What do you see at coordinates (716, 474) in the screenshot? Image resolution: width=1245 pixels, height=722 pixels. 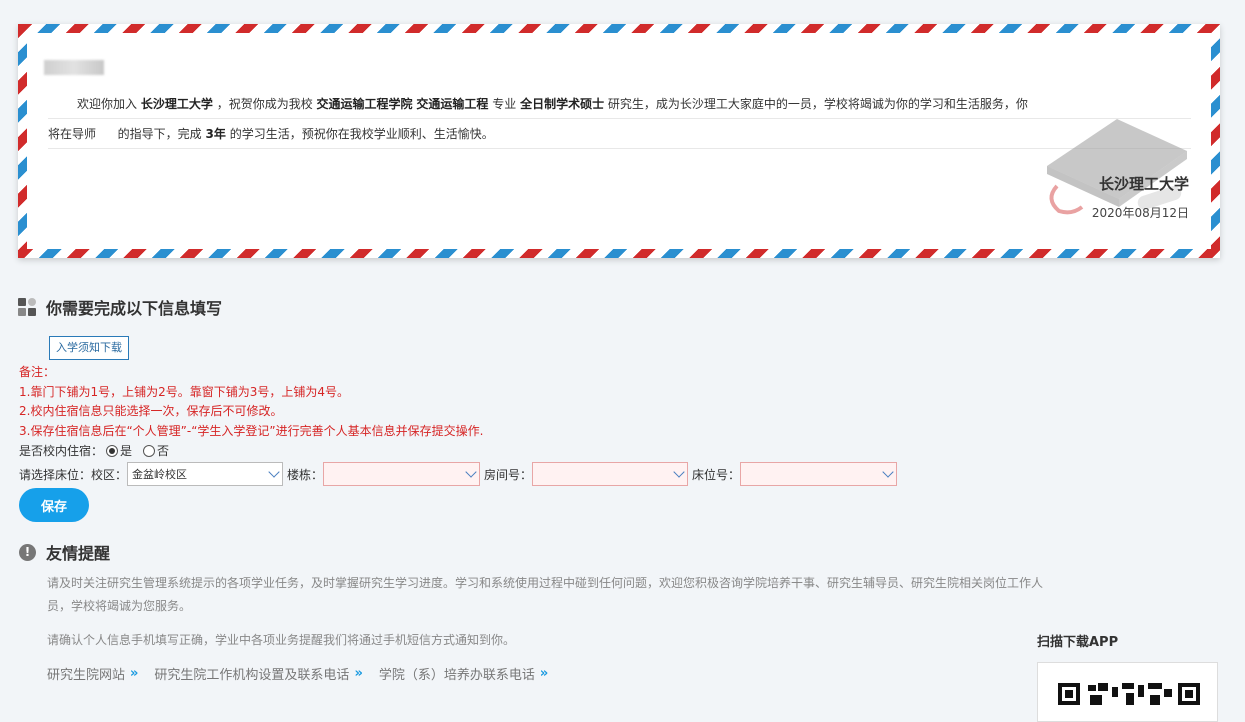 I see `bed-number-label: 床位号：` at bounding box center [716, 474].